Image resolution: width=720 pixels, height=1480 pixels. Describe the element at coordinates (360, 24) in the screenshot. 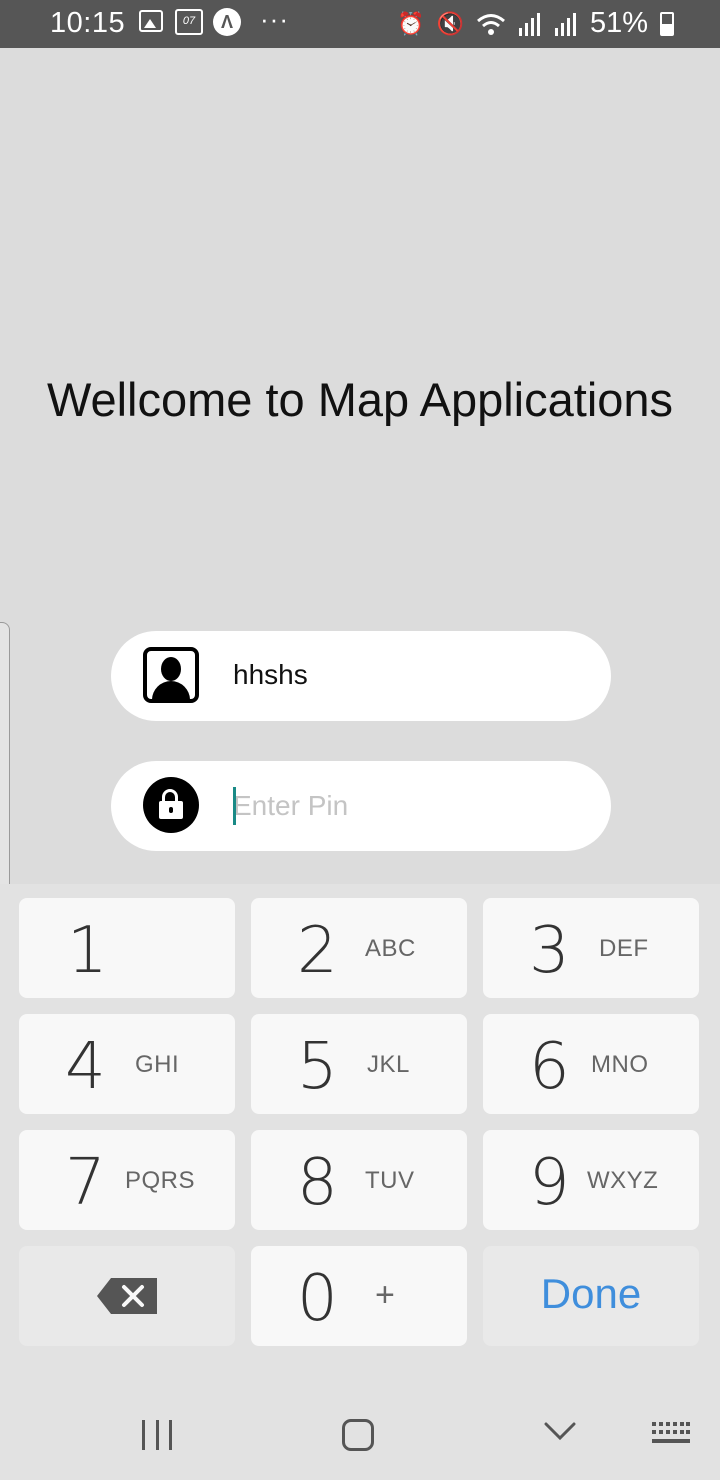

I see `status-bar: 10:15 07 Λ ··· ⏰ 🔇 51%` at that location.